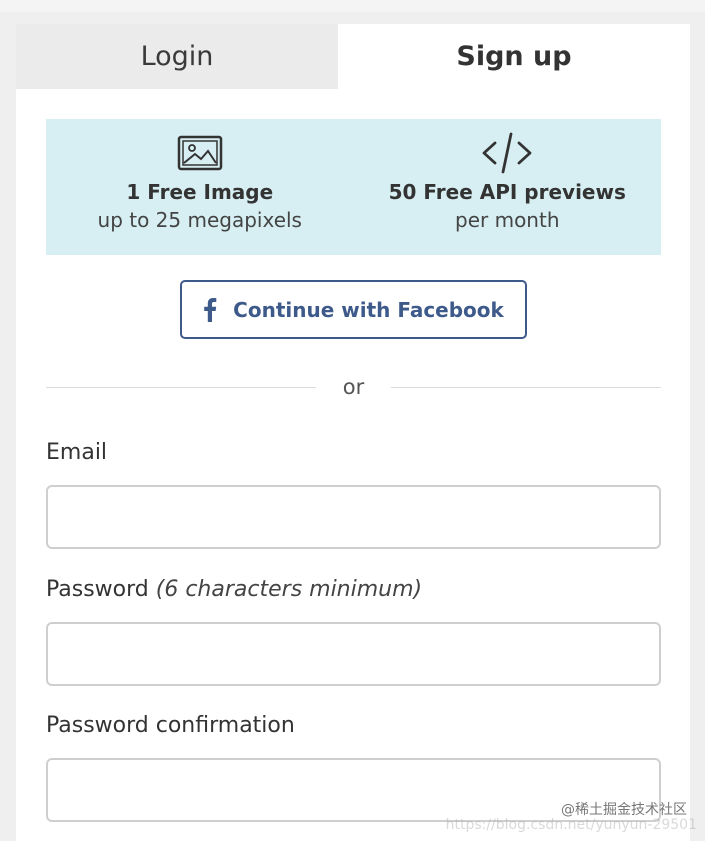 The height and width of the screenshot is (841, 705). I want to click on or-divider: or, so click(353, 387).